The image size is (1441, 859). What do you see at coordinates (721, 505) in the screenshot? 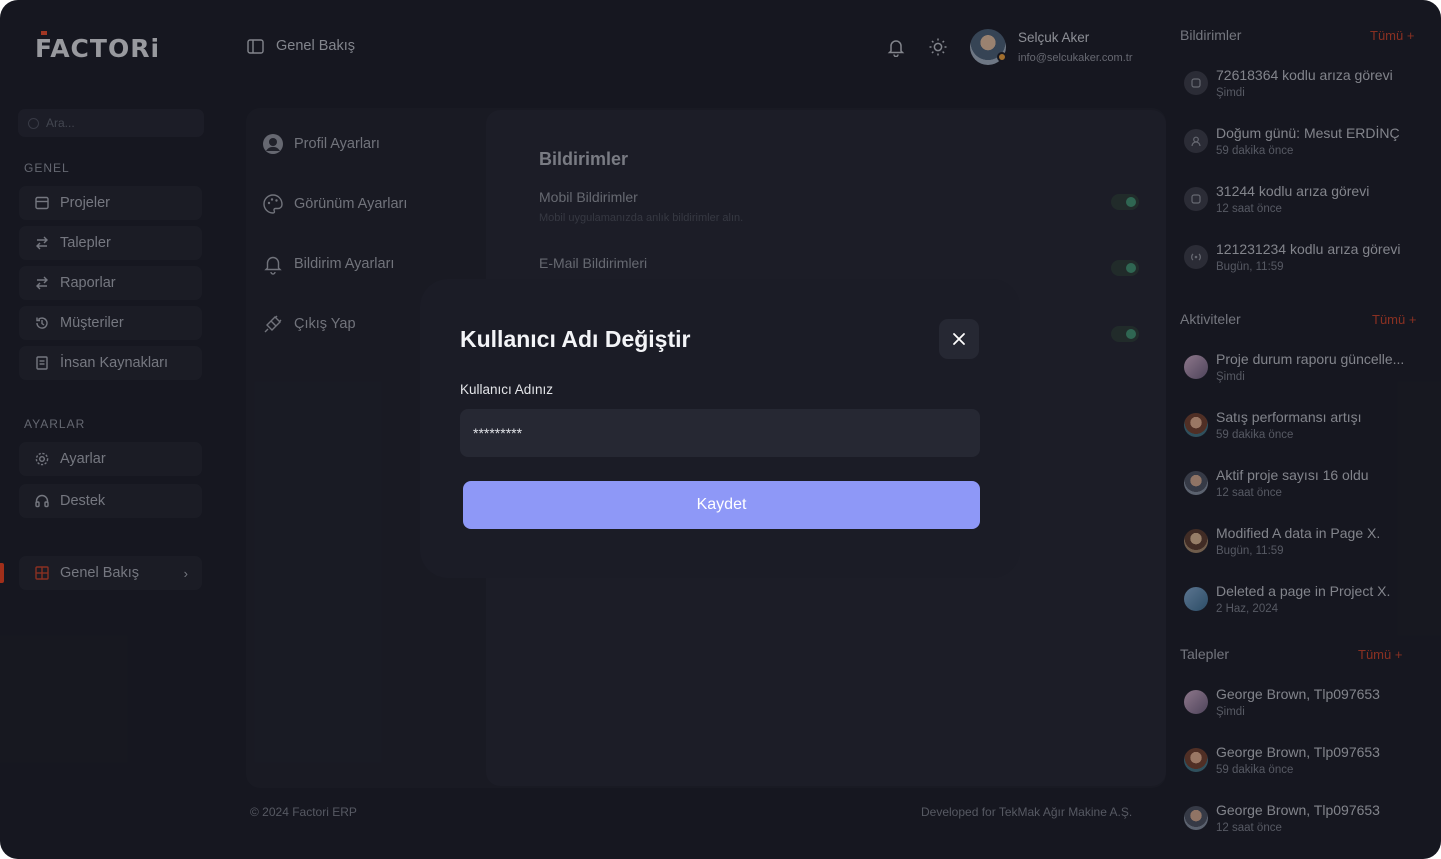
I see `save-button: Kaydet` at bounding box center [721, 505].